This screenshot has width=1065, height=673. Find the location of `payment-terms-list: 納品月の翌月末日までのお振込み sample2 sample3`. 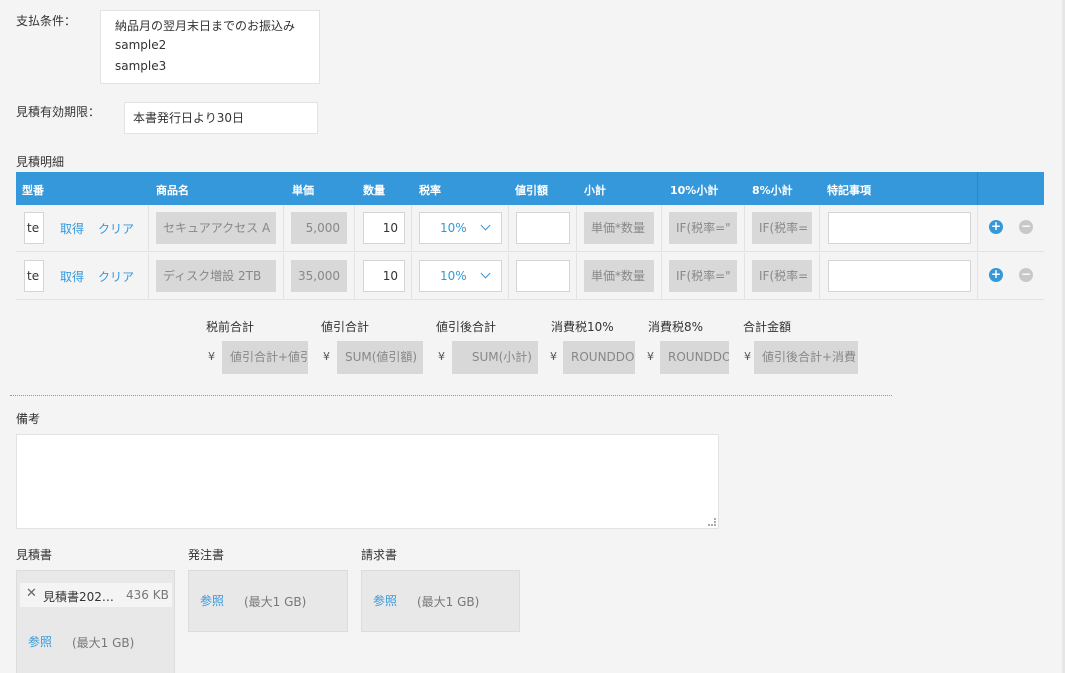

payment-terms-list: 納品月の翌月末日までのお振込み sample2 sample3 is located at coordinates (210, 47).